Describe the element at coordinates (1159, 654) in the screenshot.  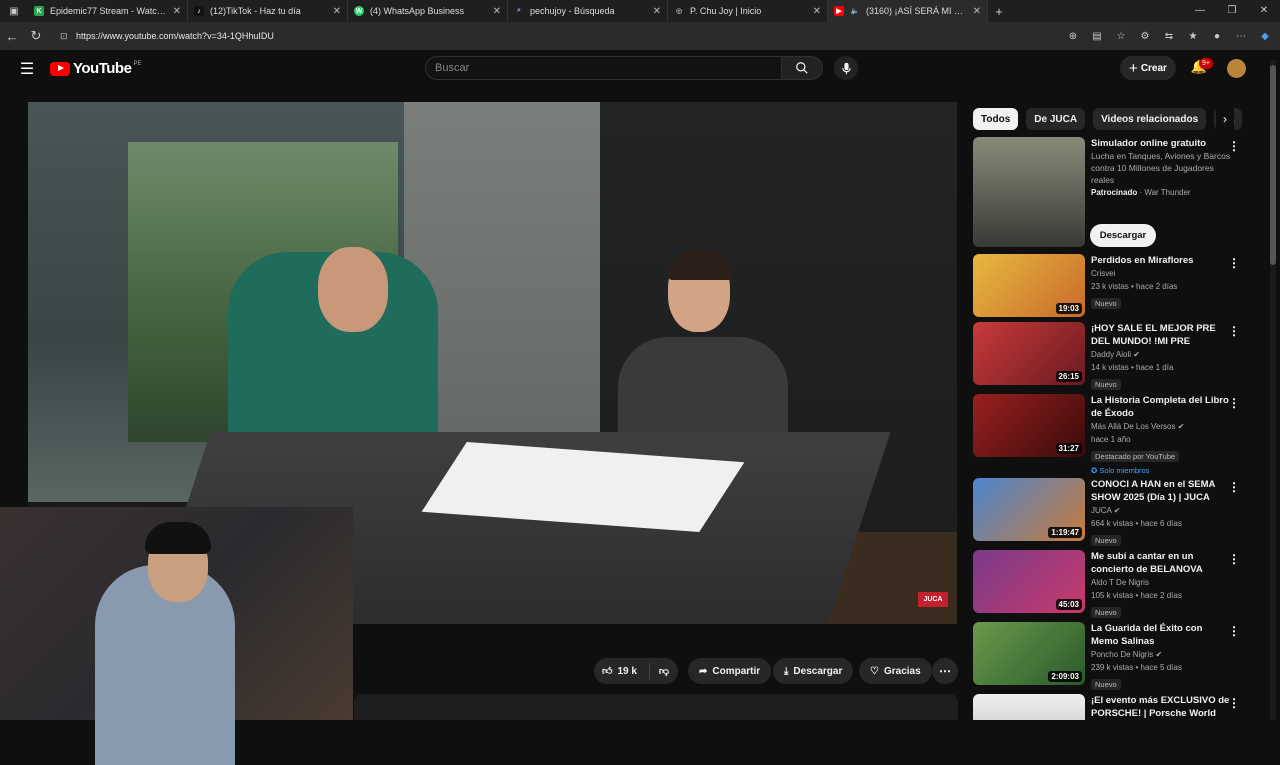
I see `verified-icon: ✔` at that location.